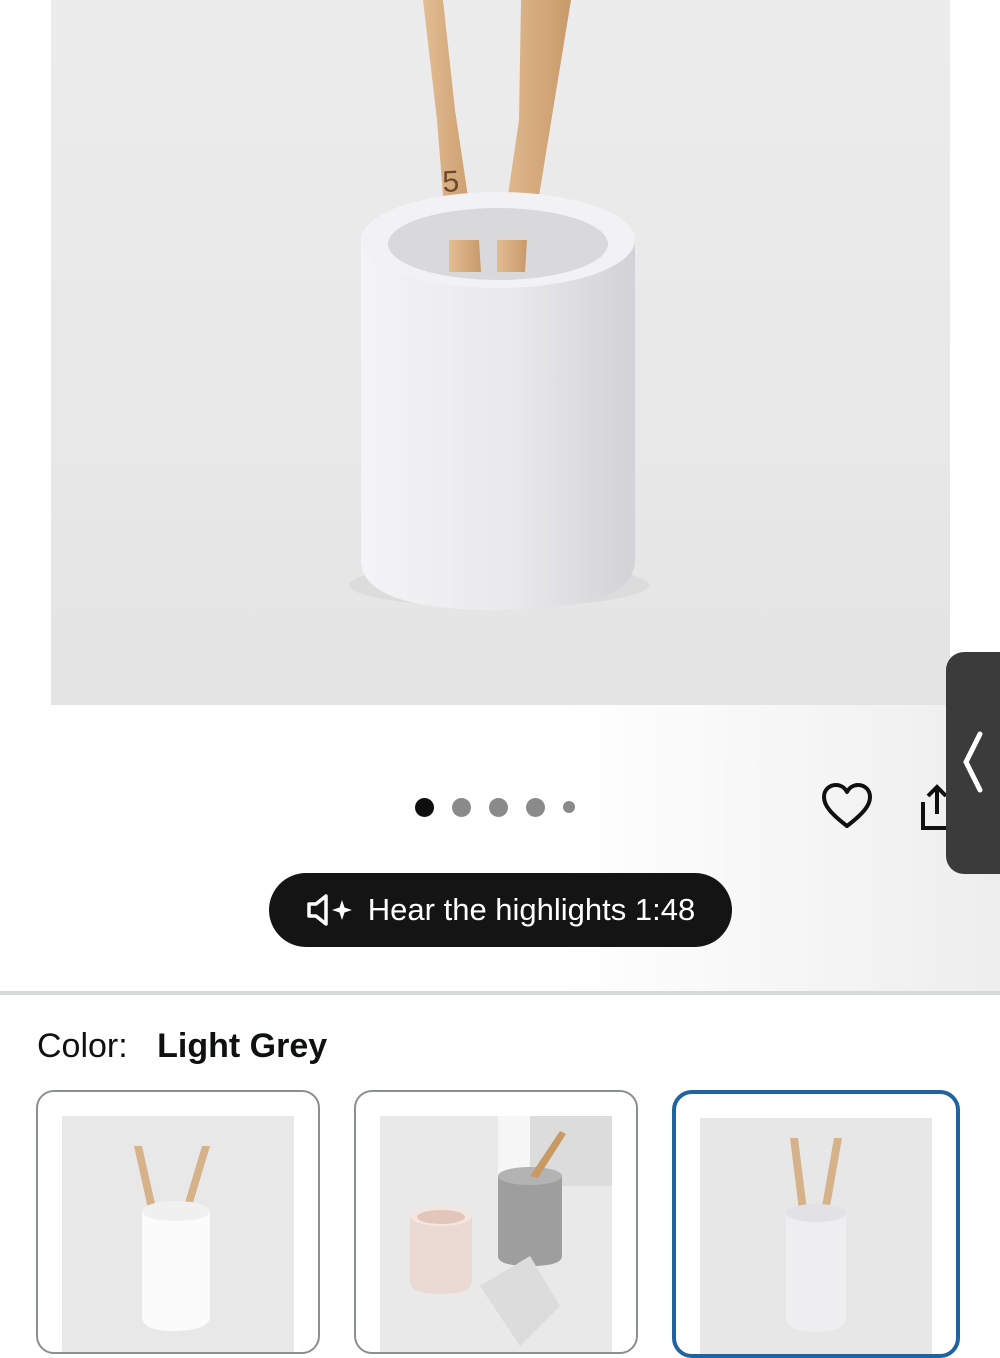  I want to click on hear-highlights-label: Hear the highlights 1:48, so click(531, 909).